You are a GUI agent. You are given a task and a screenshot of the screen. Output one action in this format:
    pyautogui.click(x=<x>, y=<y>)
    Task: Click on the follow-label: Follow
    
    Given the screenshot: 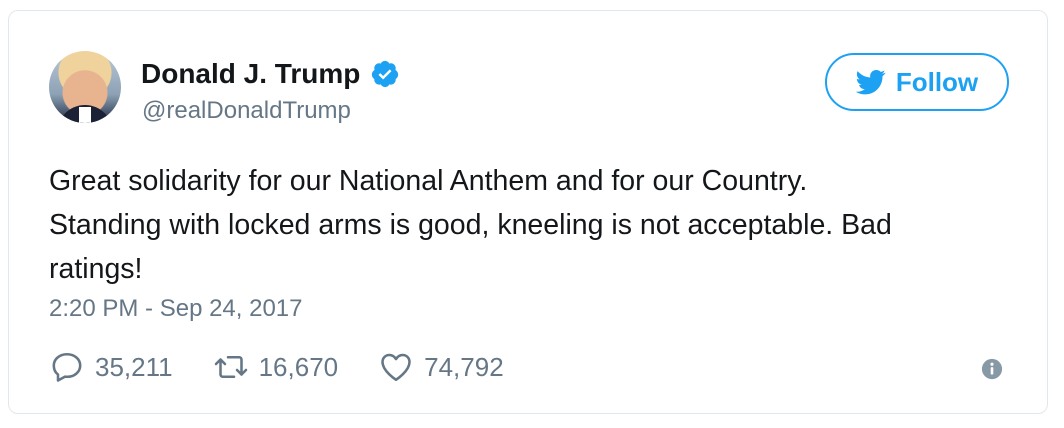 What is the action you would take?
    pyautogui.click(x=937, y=81)
    